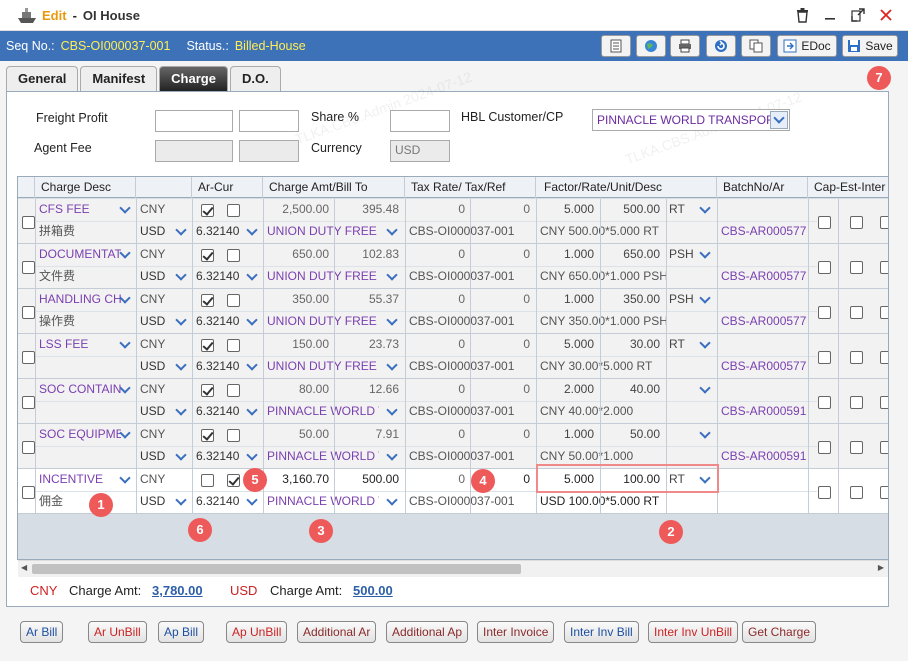 Image resolution: width=908 pixels, height=661 pixels. What do you see at coordinates (601, 632) in the screenshot?
I see `inter-inv-bill-button: Inter Inv Bill` at bounding box center [601, 632].